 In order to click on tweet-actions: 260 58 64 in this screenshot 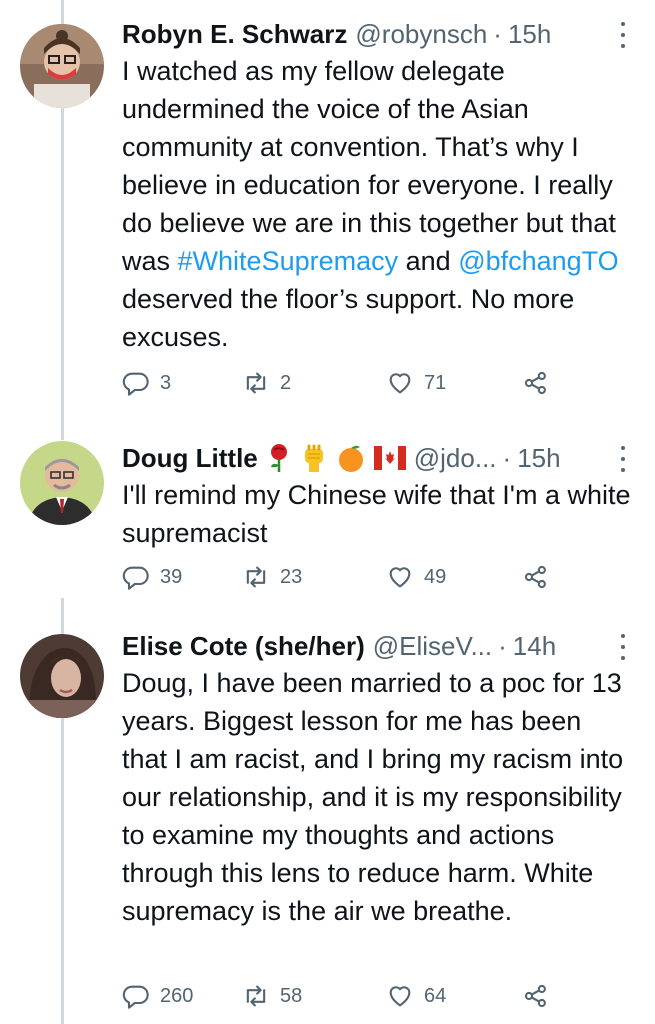, I will do `click(342, 1002)`.